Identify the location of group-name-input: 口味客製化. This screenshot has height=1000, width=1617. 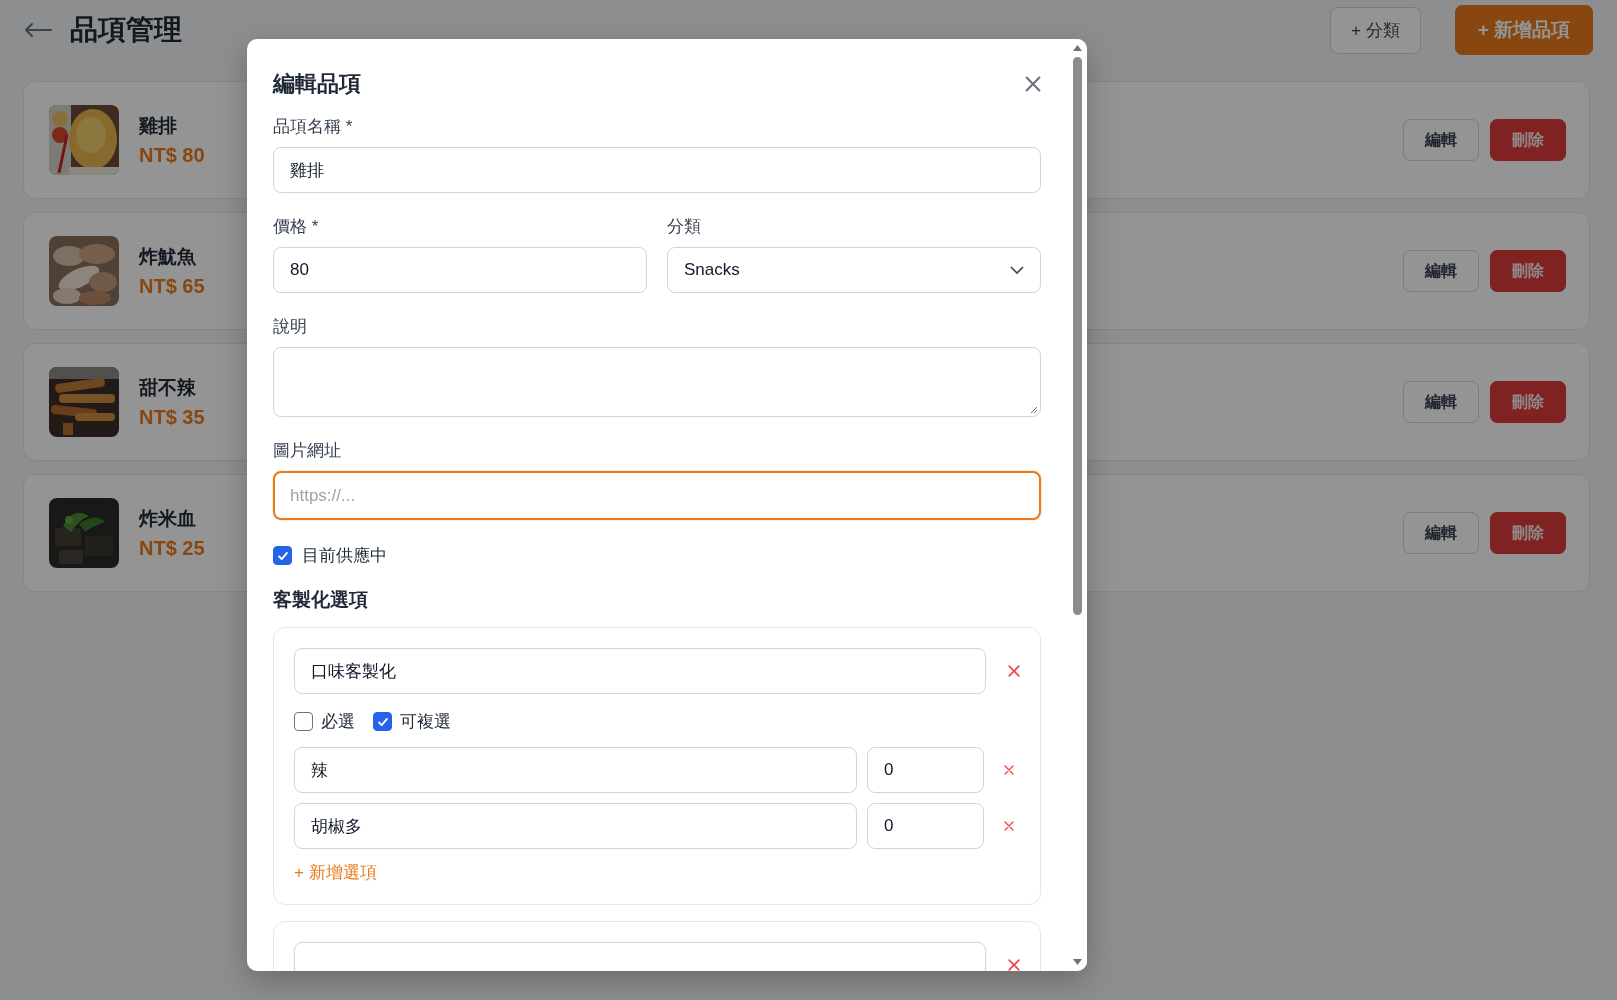
(640, 671).